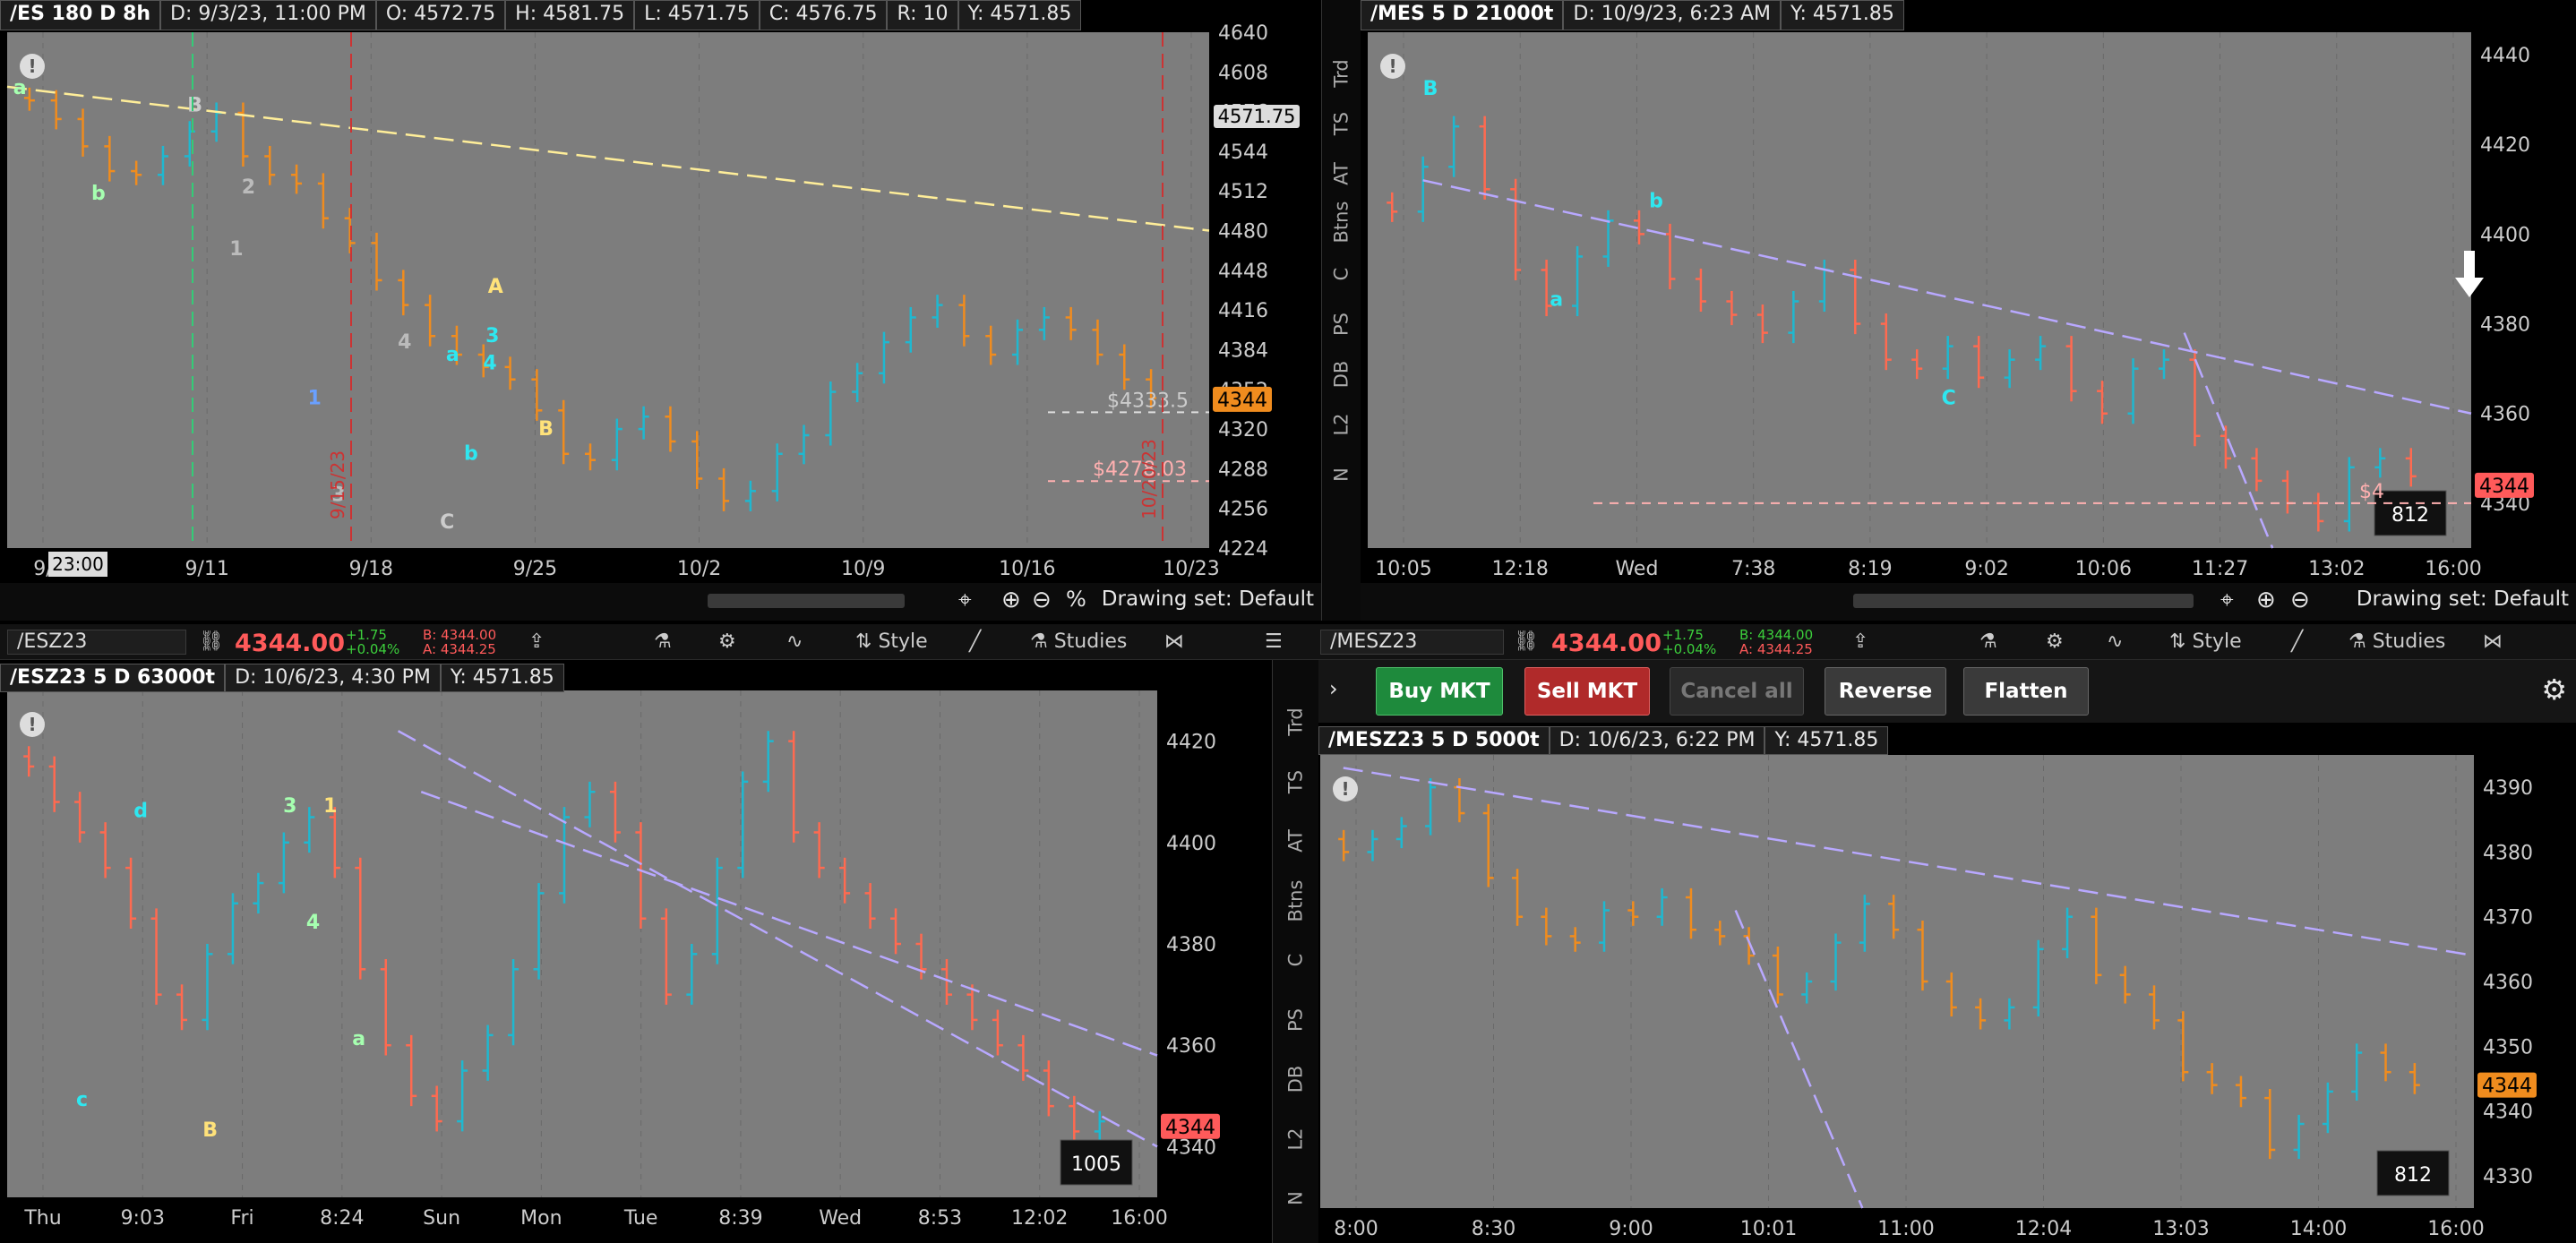  What do you see at coordinates (2505, 56) in the screenshot?
I see `y-tick-label: 4440` at bounding box center [2505, 56].